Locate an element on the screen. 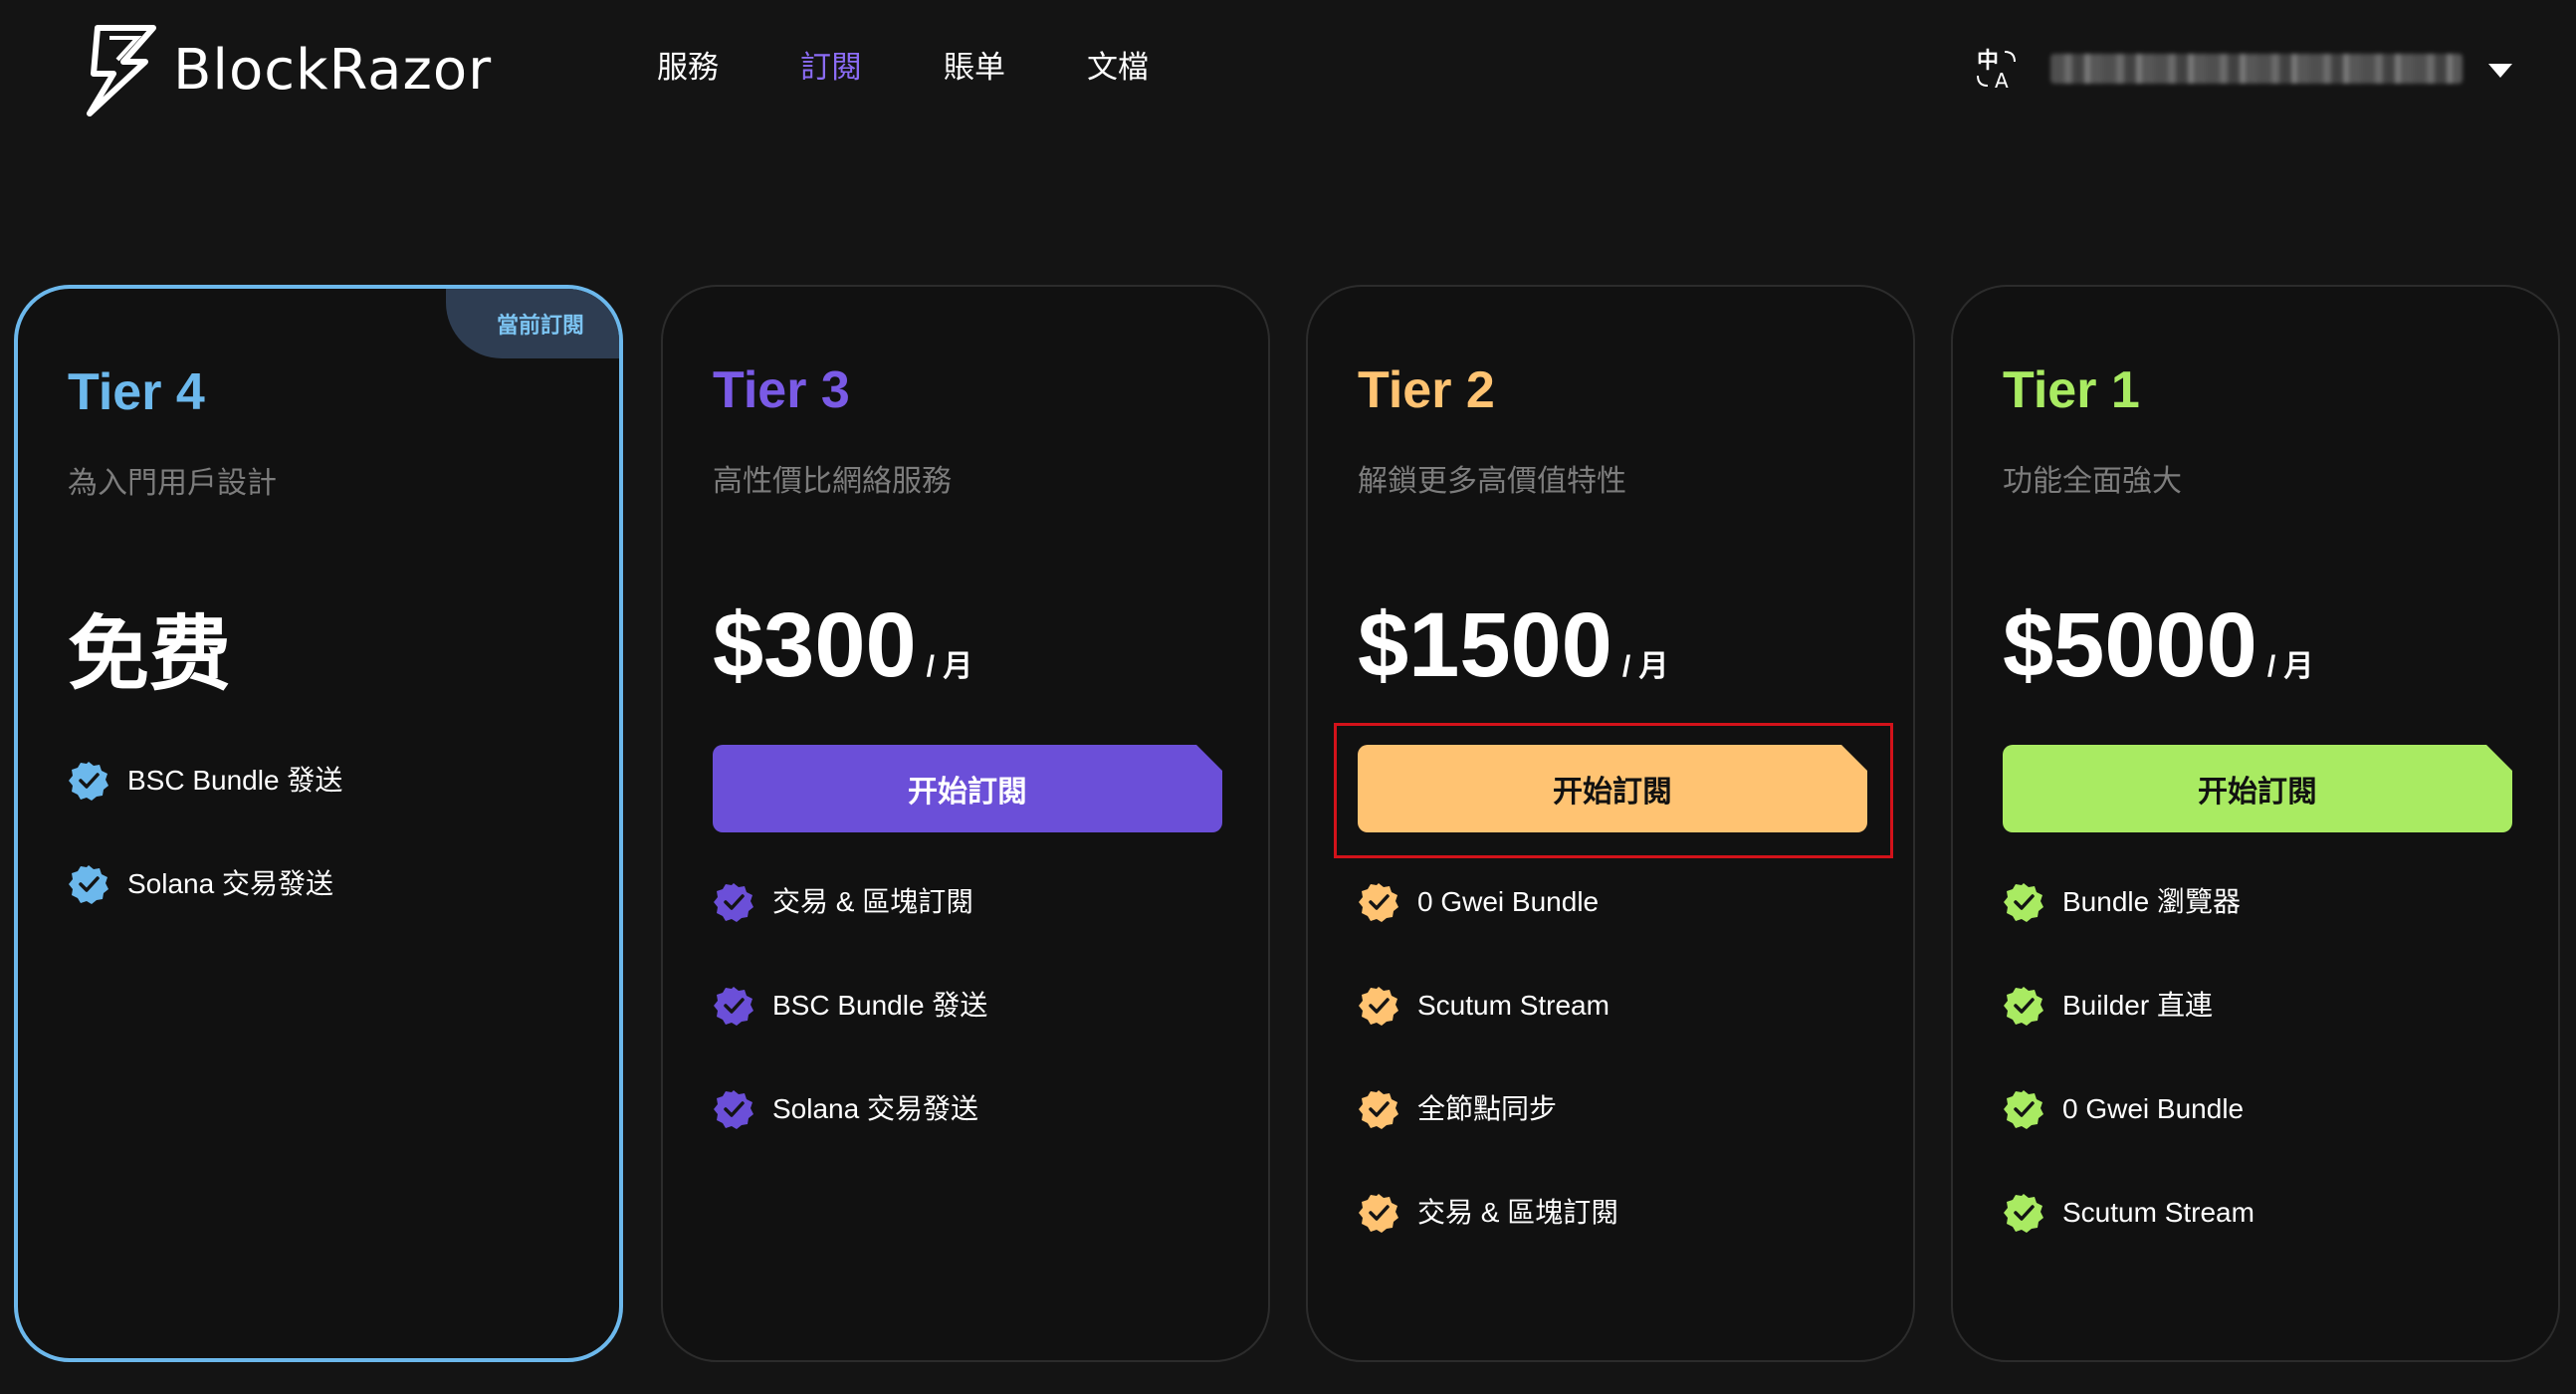 The height and width of the screenshot is (1394, 2576). feature-item: Builder 直連 is located at coordinates (2261, 1005).